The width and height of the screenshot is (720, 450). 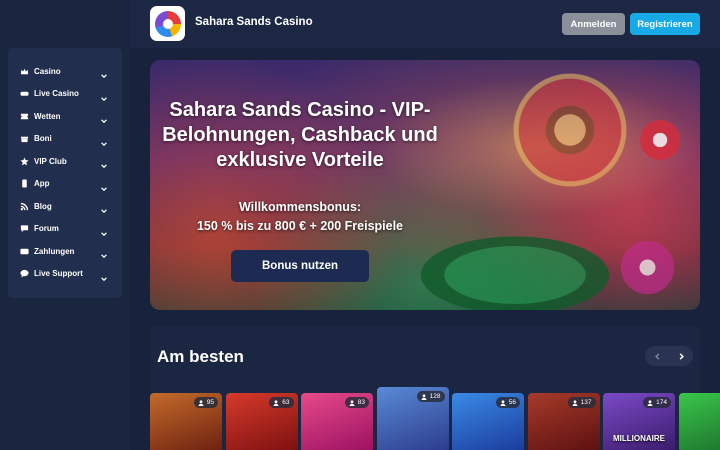 What do you see at coordinates (24, 138) in the screenshot?
I see `gift-icon` at bounding box center [24, 138].